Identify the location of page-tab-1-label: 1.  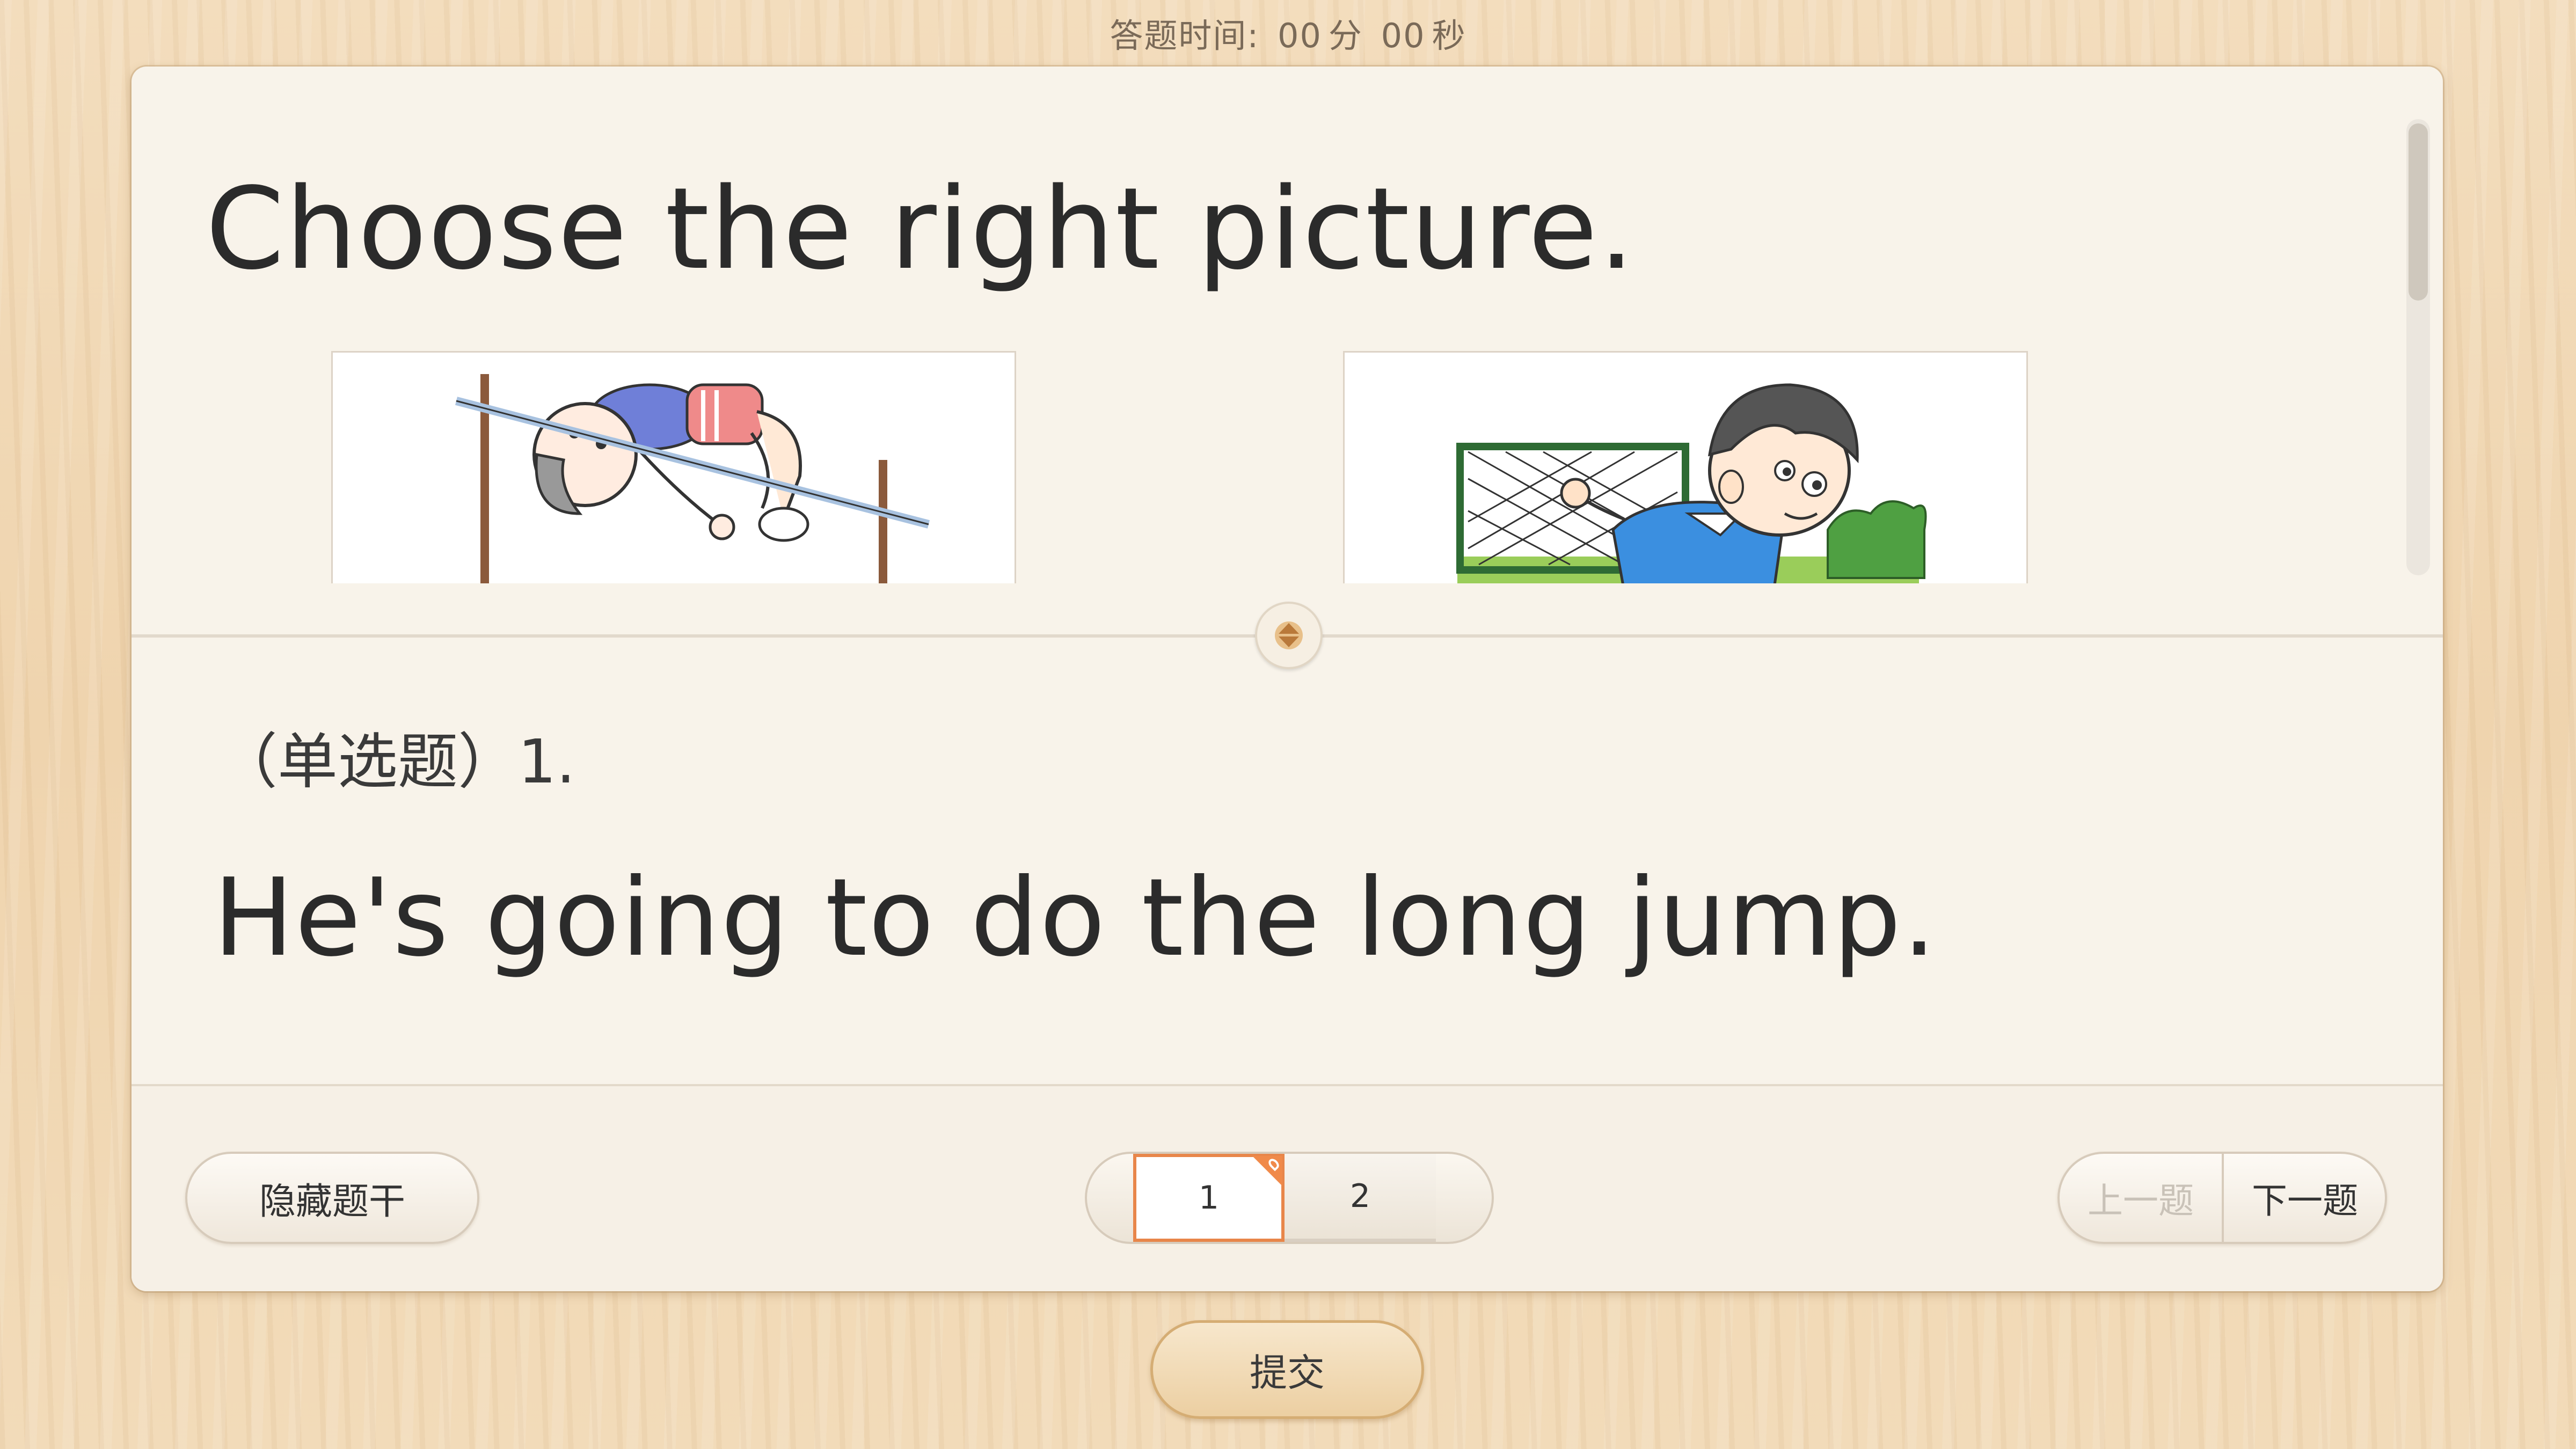
(1209, 1198).